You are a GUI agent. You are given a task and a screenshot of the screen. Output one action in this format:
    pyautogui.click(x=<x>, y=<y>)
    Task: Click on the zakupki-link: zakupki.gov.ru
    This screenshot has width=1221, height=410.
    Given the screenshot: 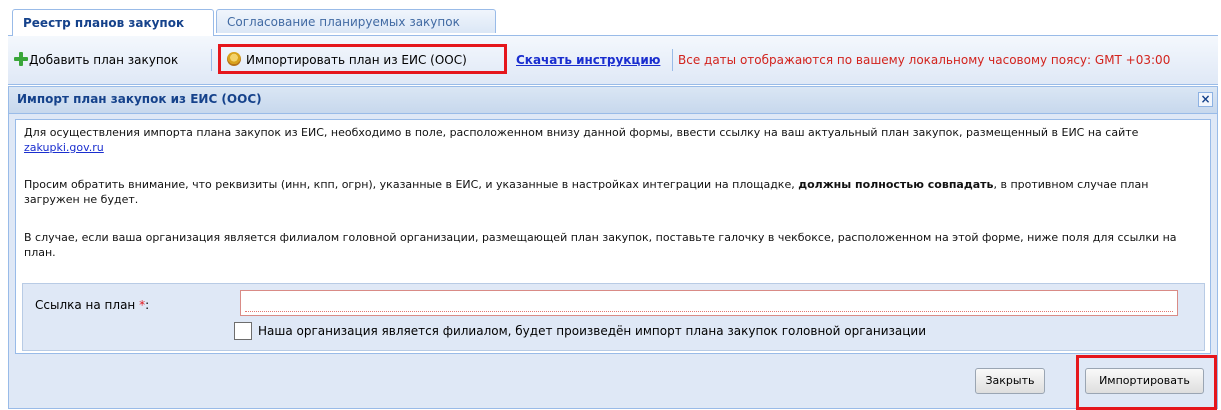 What is the action you would take?
    pyautogui.click(x=64, y=147)
    